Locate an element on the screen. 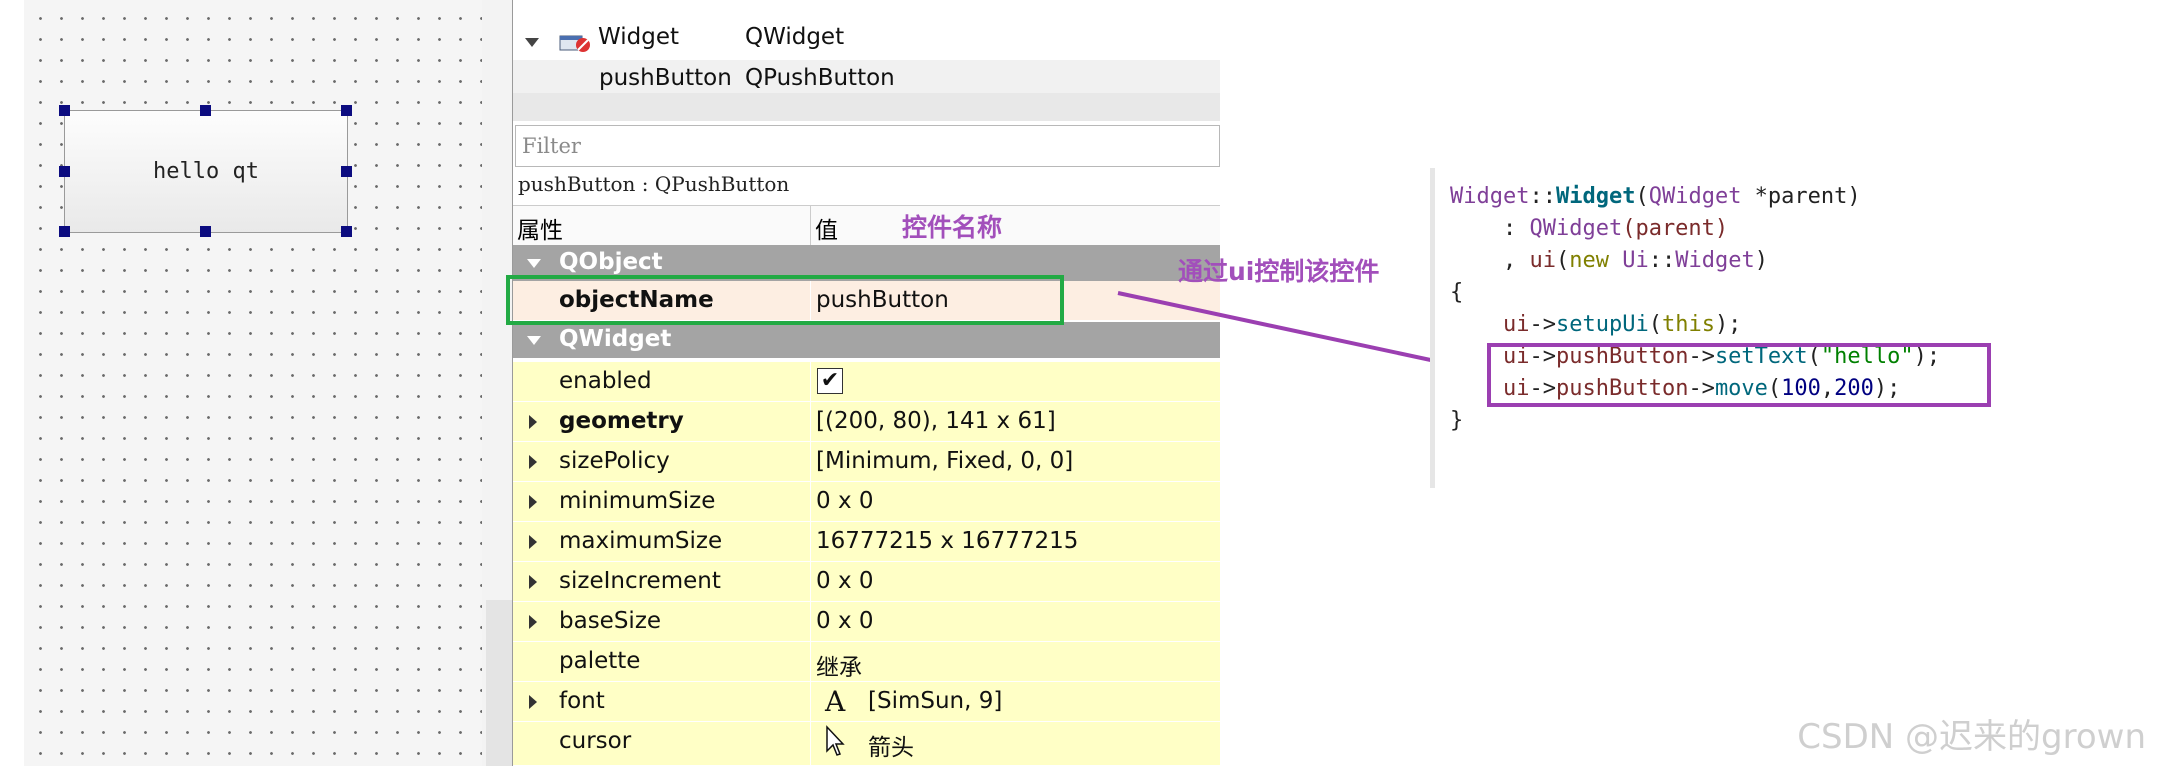 The width and height of the screenshot is (2158, 766). object-tree-row-widget: Widget QWidget is located at coordinates (866, 40).